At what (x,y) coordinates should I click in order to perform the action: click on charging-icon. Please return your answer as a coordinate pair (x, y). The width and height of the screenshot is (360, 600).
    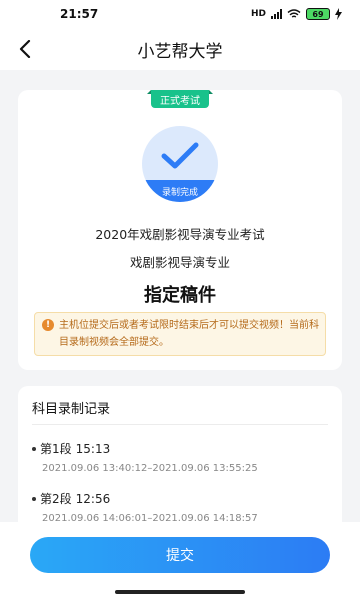
    Looking at the image, I should click on (338, 14).